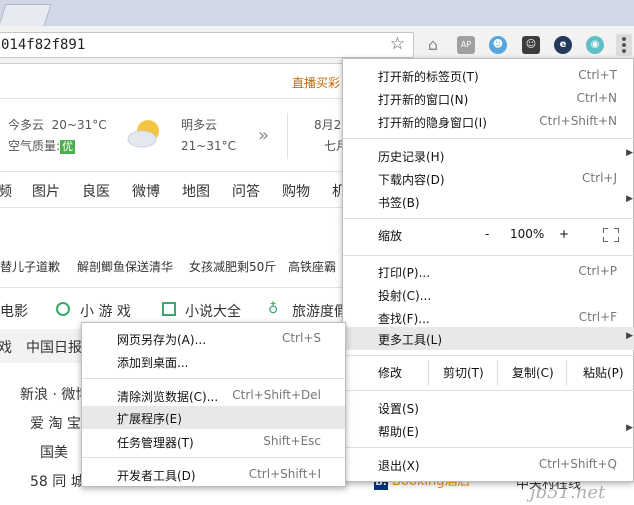  Describe the element at coordinates (6, 347) in the screenshot. I see `row-link: 戏` at that location.